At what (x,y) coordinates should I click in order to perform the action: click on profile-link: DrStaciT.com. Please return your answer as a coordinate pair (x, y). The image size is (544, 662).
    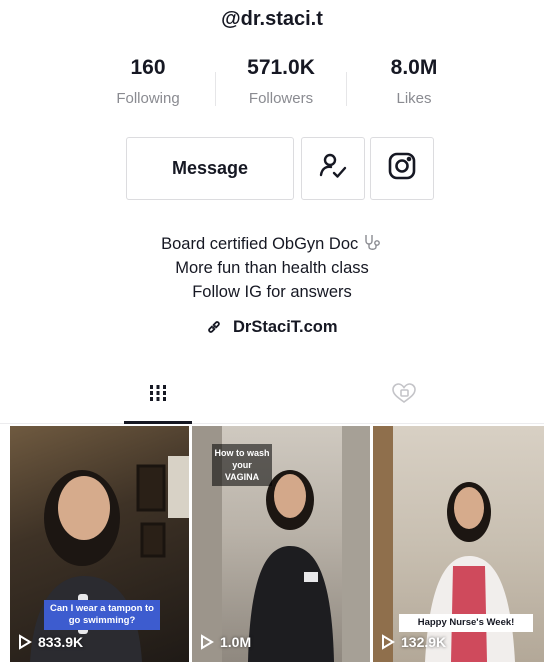
    Looking at the image, I should click on (272, 327).